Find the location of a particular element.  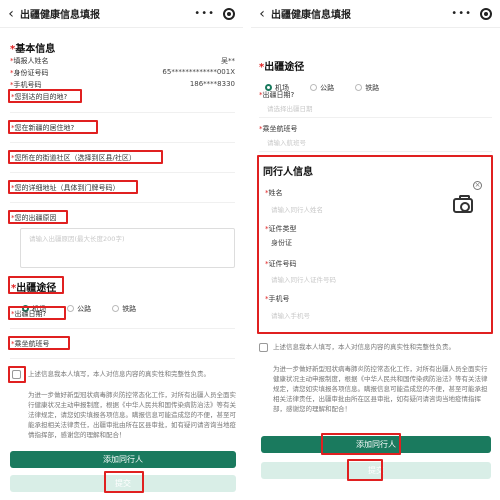

companion-name-placeholder: 请输入同行人姓名 is located at coordinates (297, 209).